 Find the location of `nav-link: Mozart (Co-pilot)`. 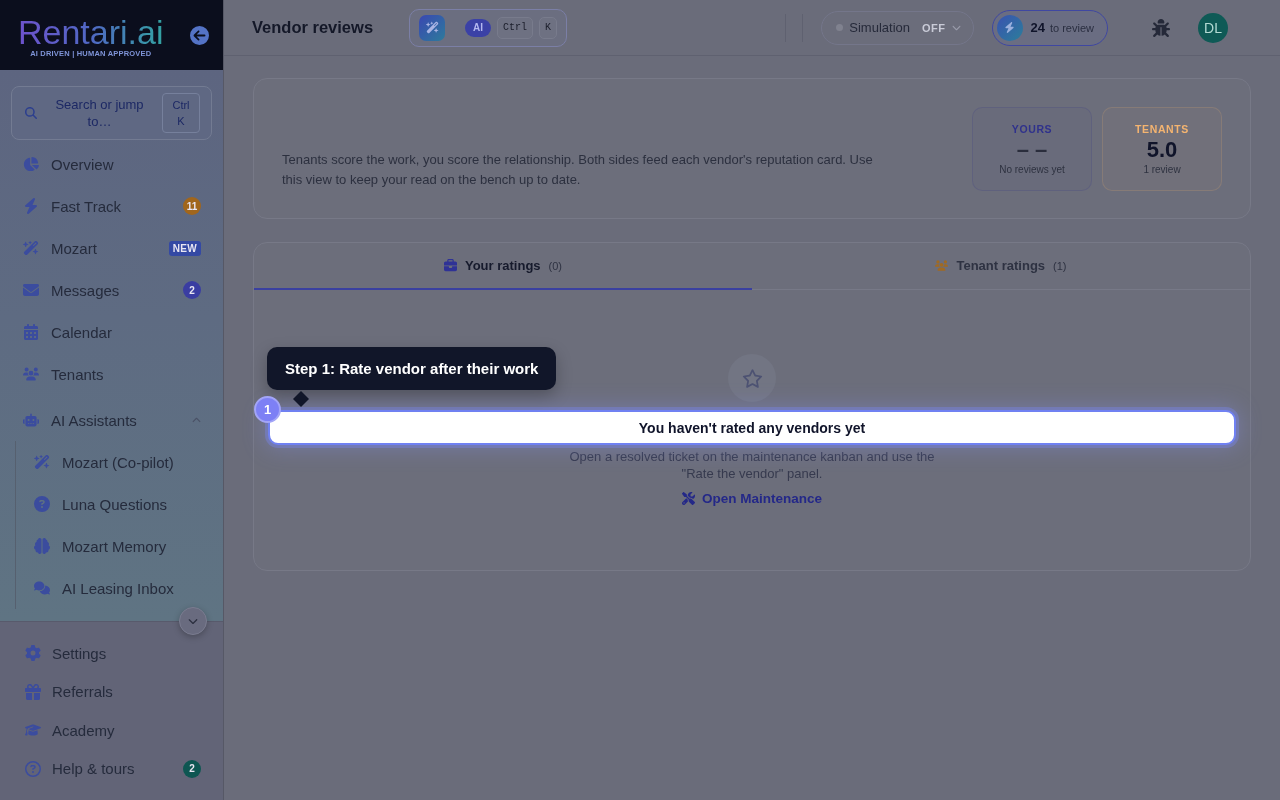

nav-link: Mozart (Co-pilot) is located at coordinates (108, 462).